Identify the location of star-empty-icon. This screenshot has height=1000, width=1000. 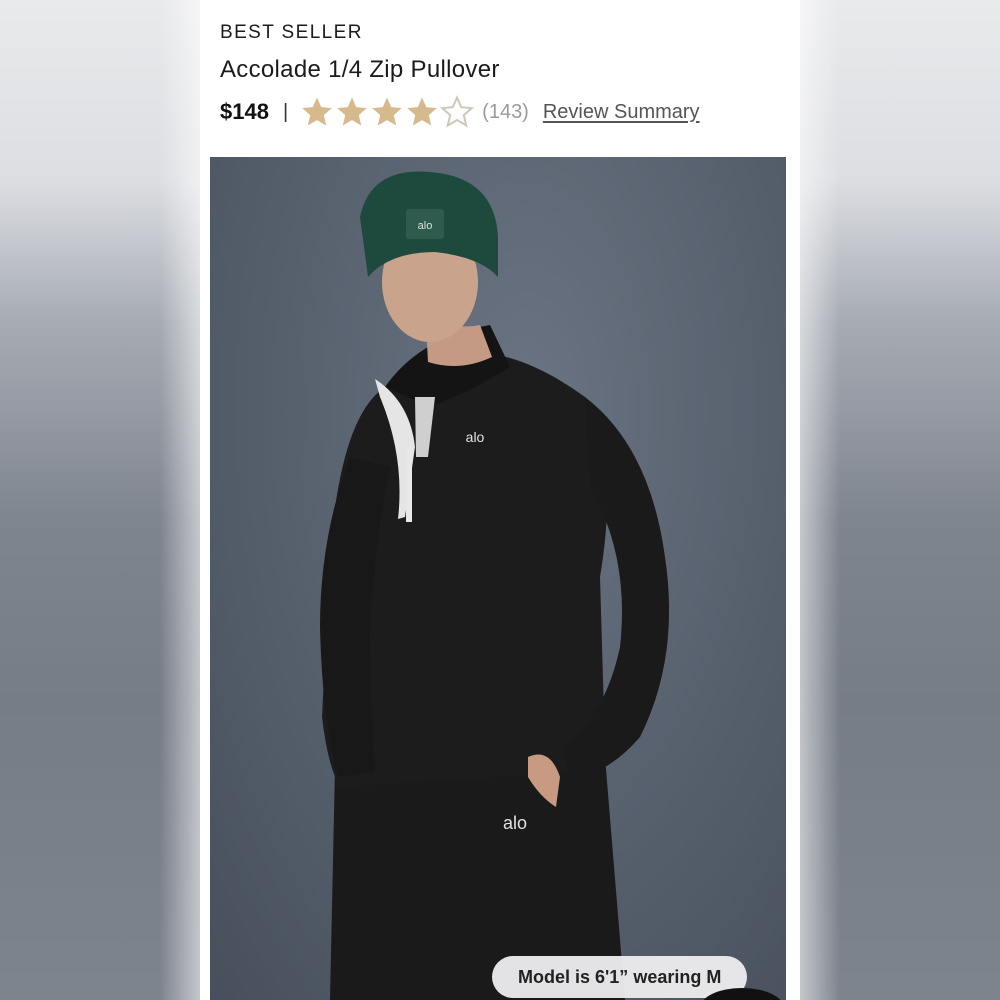
(457, 111).